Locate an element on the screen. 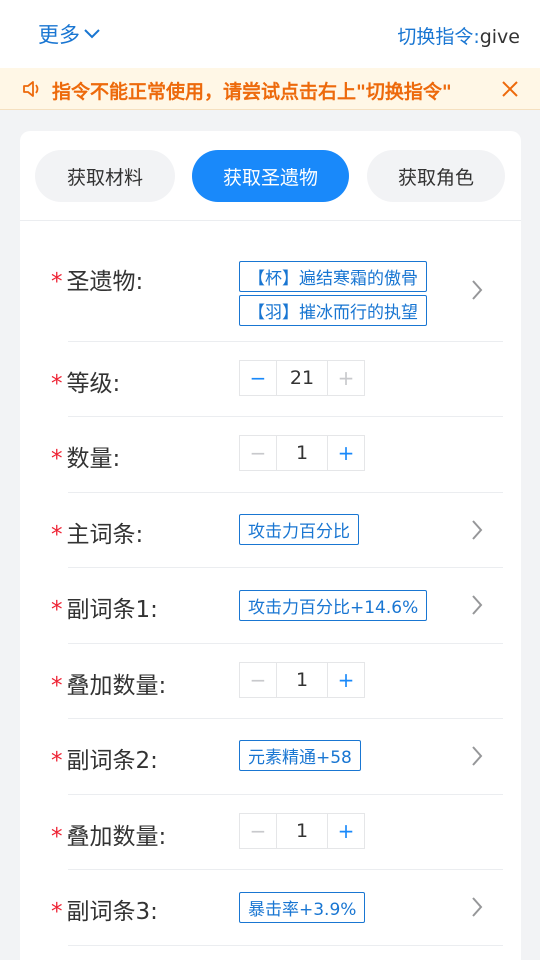 The image size is (540, 960). sub-stat-2-tag: 元素精通+58 is located at coordinates (300, 755).